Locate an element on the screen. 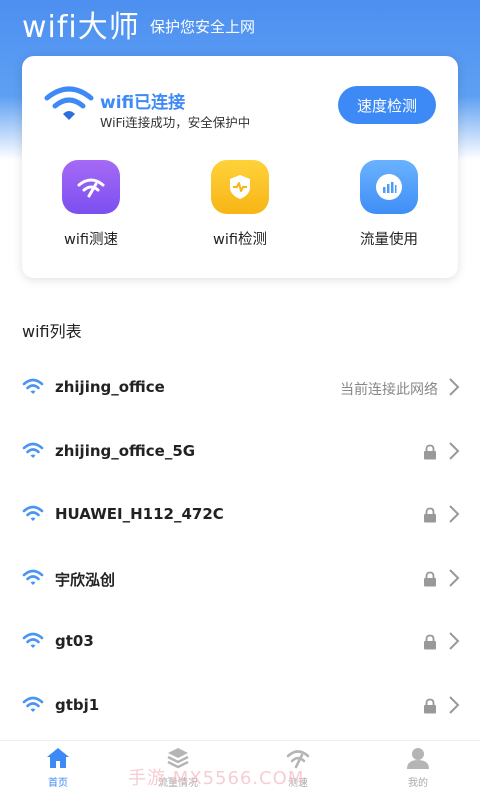 The width and height of the screenshot is (480, 801). wifi-name: 宇欣泓创 is located at coordinates (85, 579).